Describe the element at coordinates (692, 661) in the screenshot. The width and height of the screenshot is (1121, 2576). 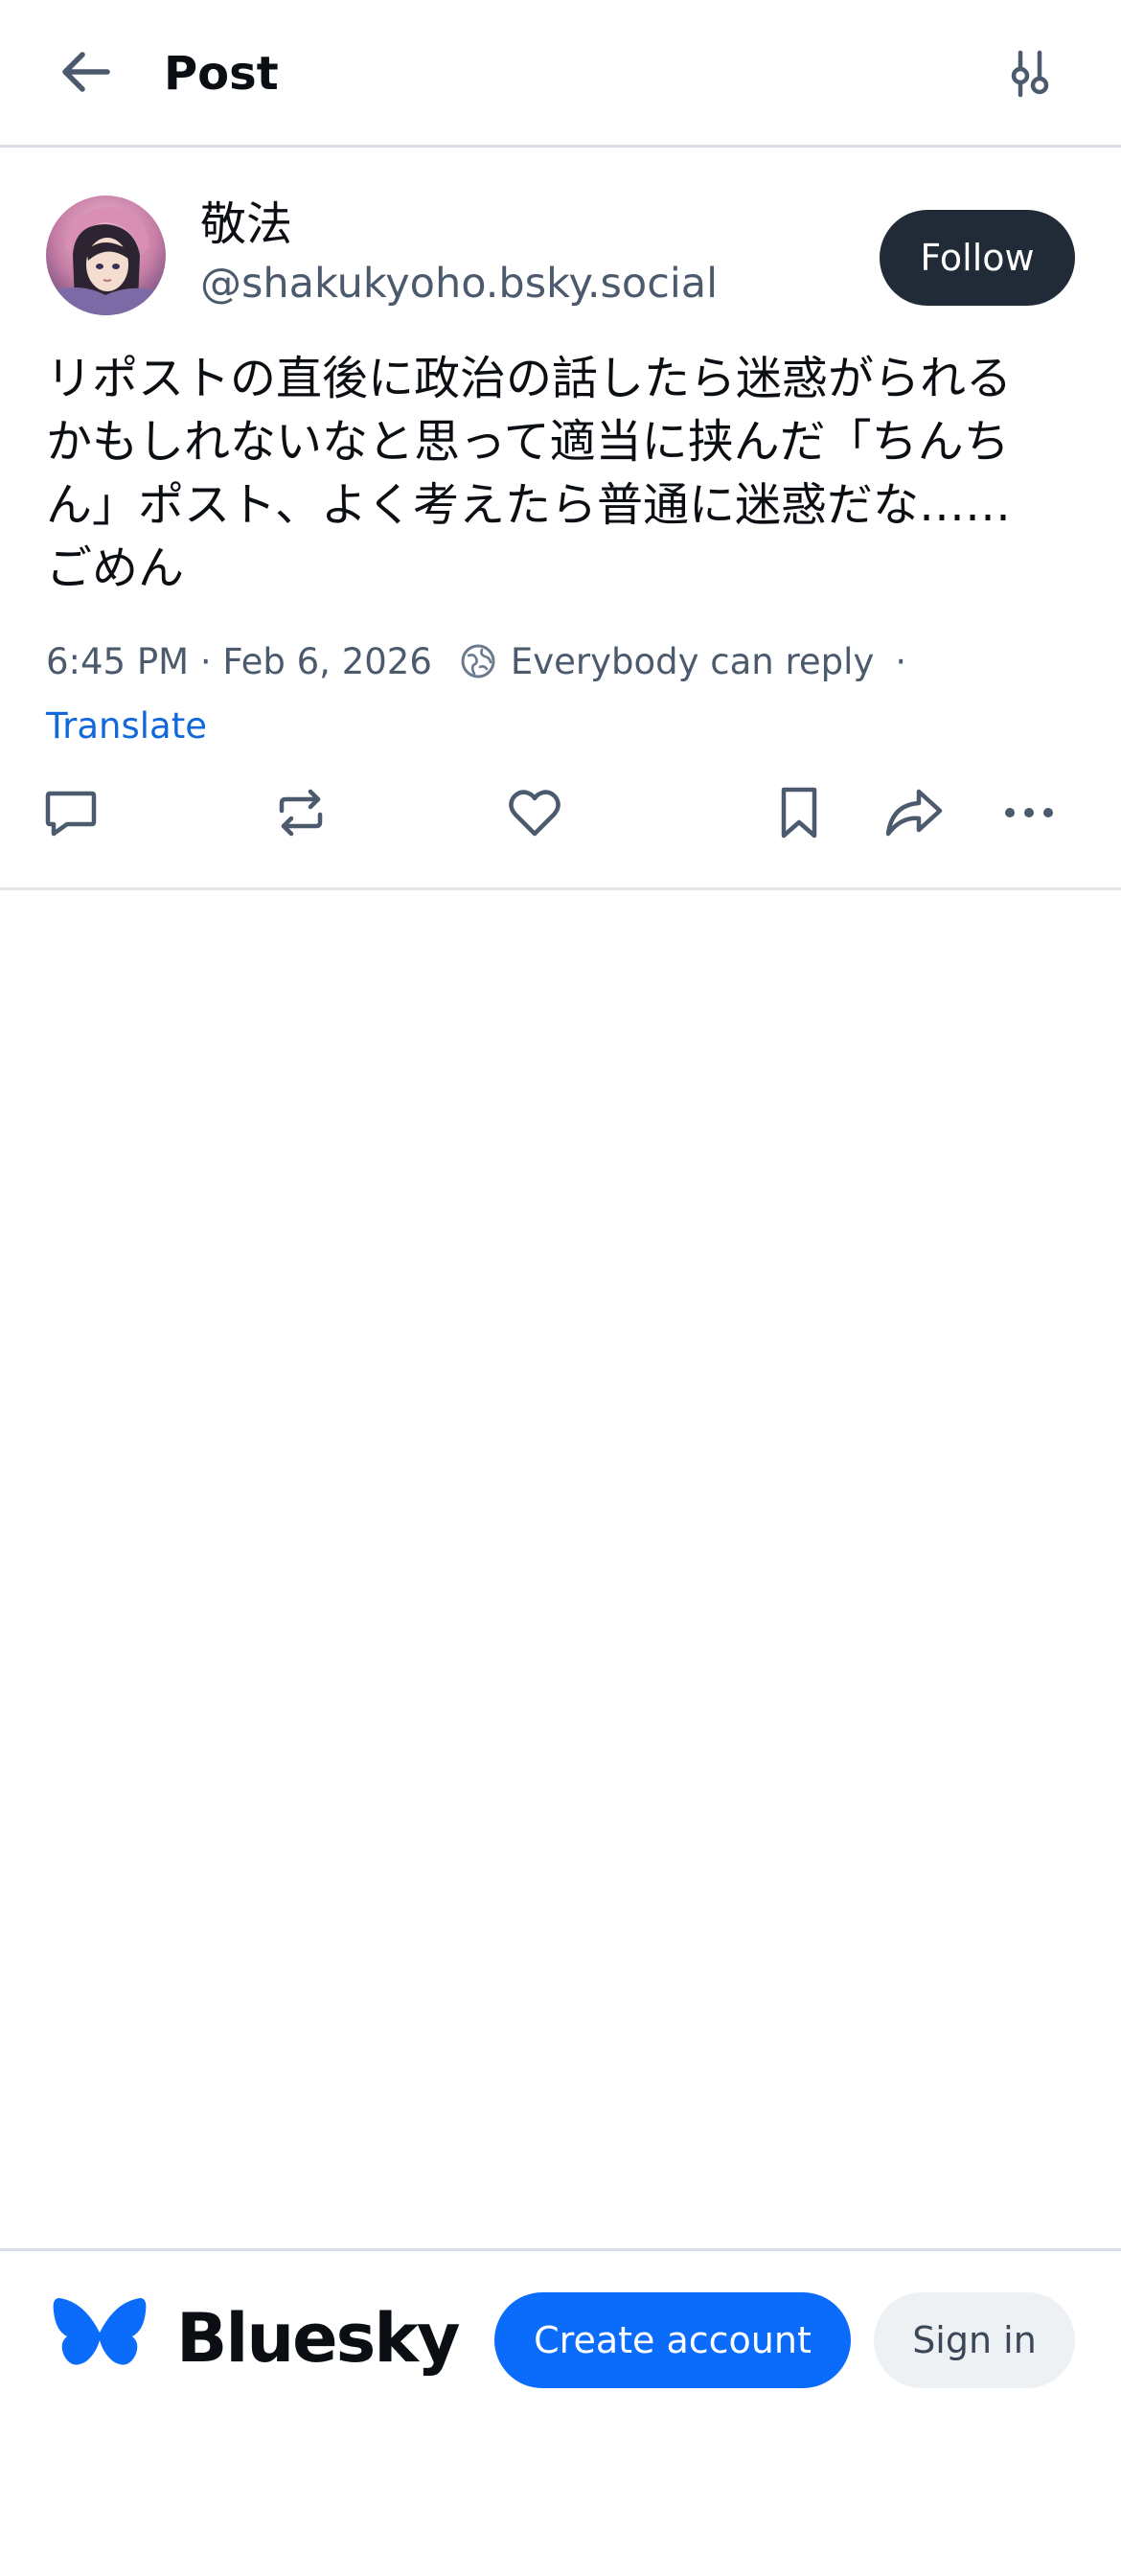
I see `reply-setting: Everybody can reply` at that location.